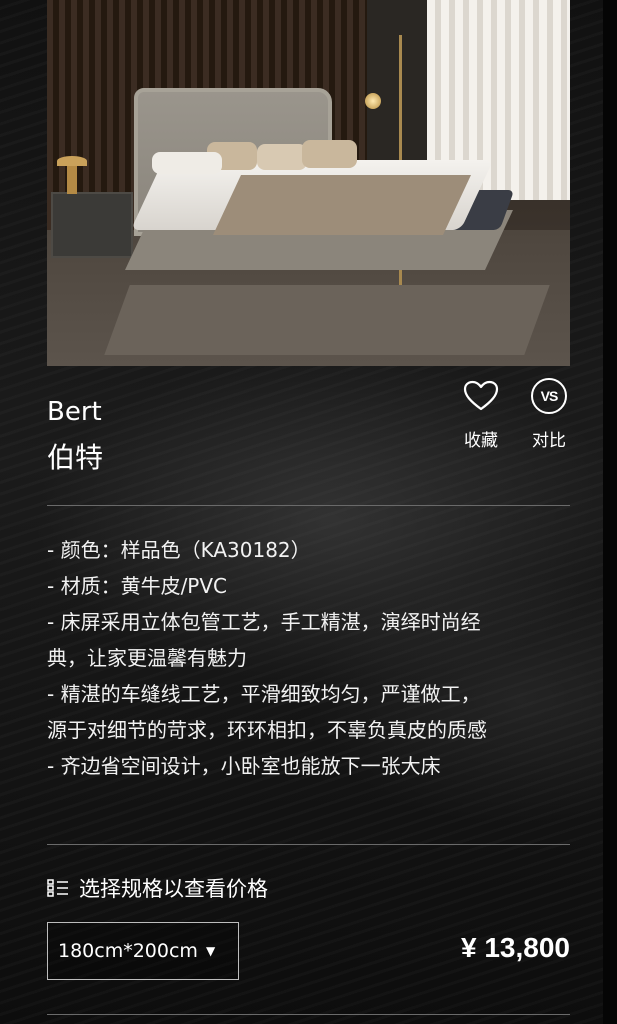 Image resolution: width=617 pixels, height=1024 pixels. What do you see at coordinates (137, 586) in the screenshot?
I see `feature-line: - 材质：黄牛皮/PVC` at bounding box center [137, 586].